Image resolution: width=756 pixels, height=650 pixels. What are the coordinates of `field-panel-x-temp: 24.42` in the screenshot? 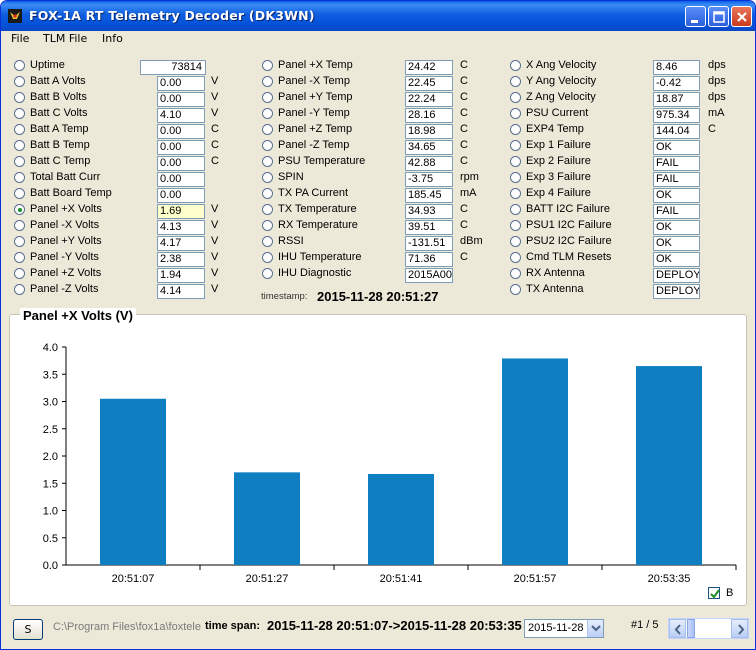 It's located at (429, 67).